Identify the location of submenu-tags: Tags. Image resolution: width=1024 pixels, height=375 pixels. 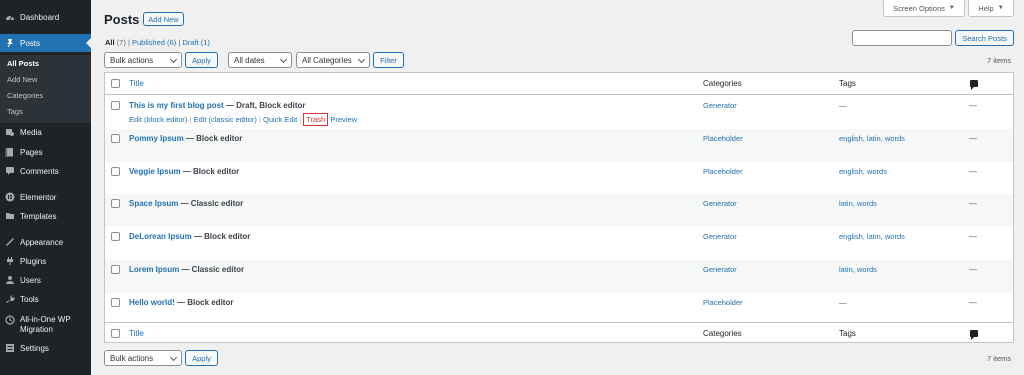
(15, 111).